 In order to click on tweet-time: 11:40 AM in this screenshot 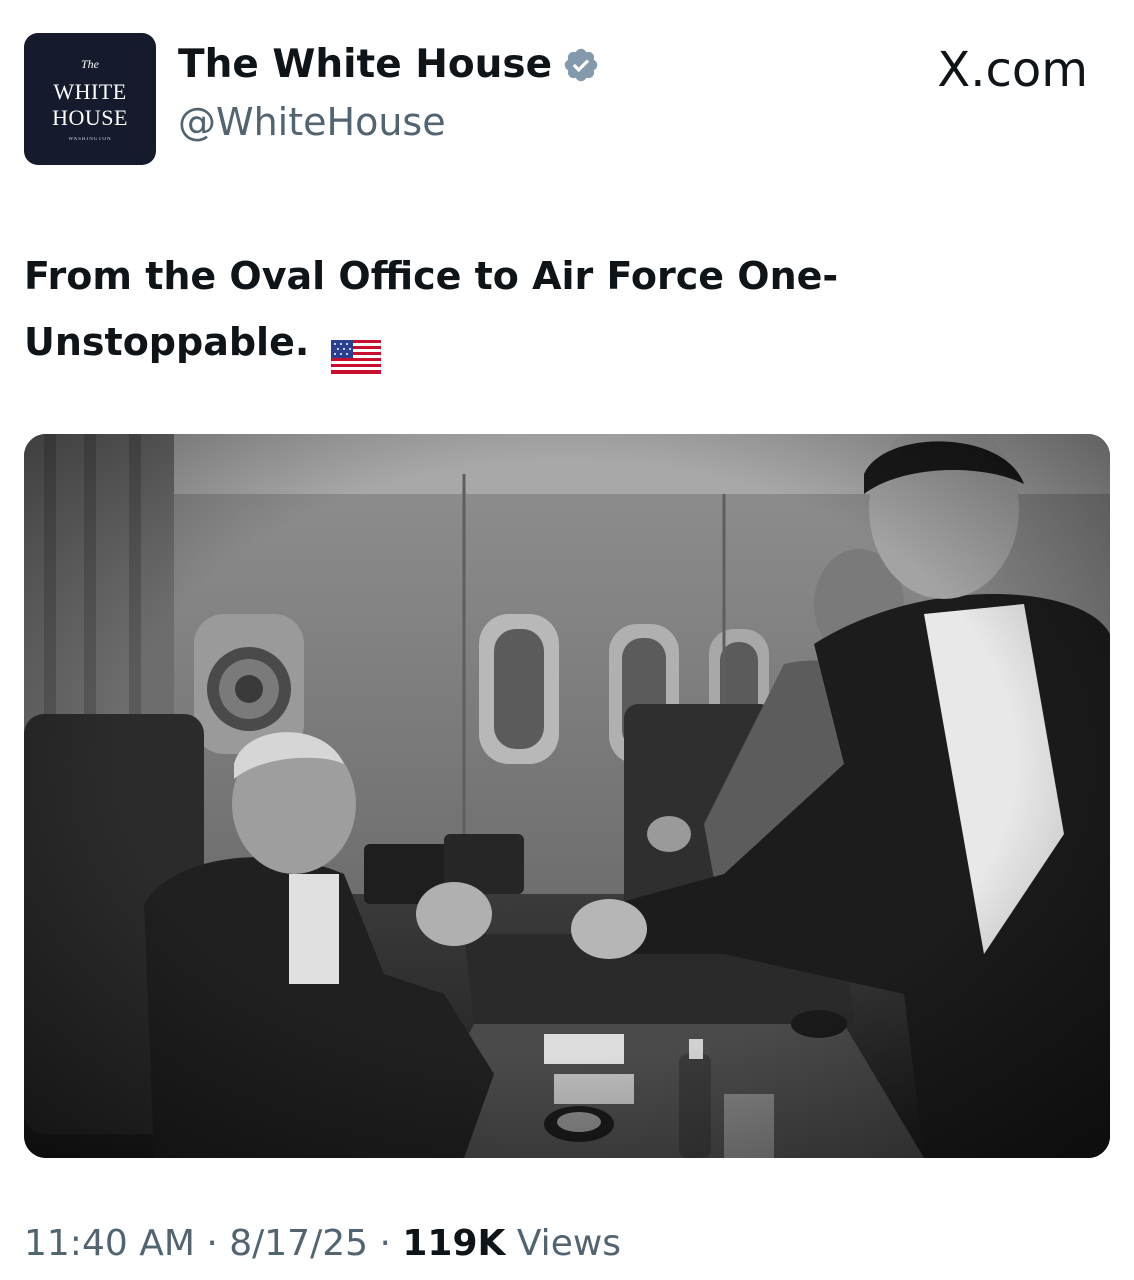, I will do `click(109, 1243)`.